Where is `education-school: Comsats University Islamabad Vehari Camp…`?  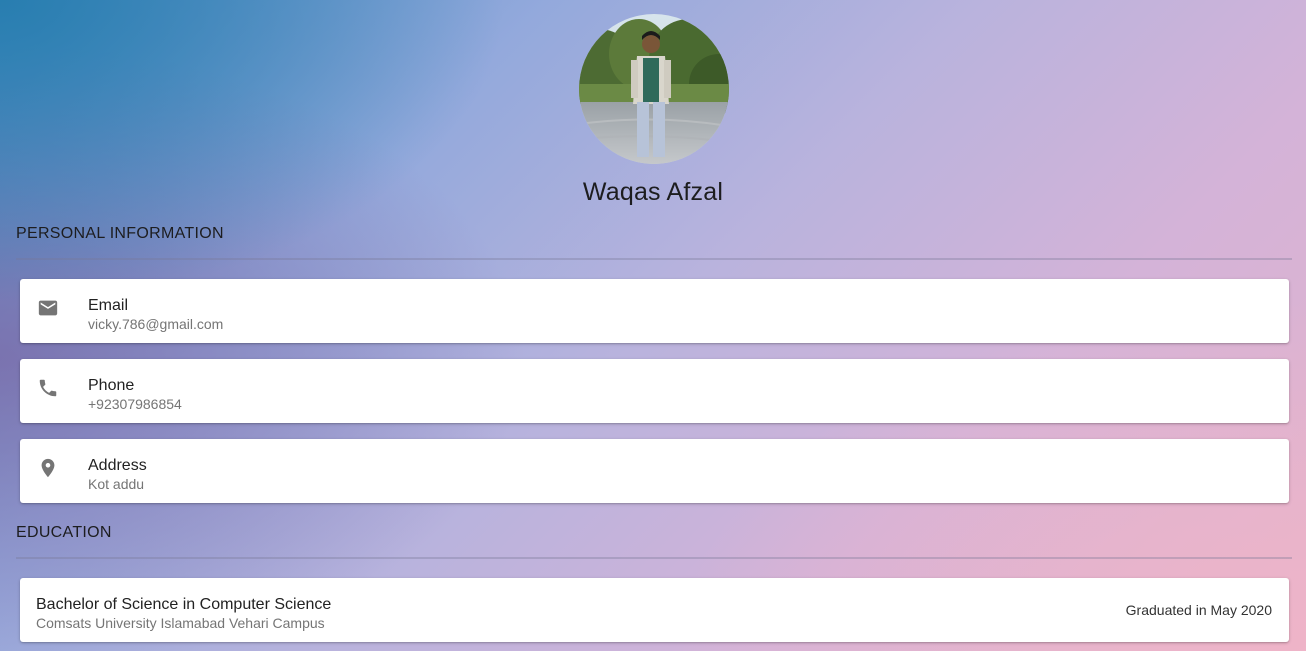 education-school: Comsats University Islamabad Vehari Camp… is located at coordinates (180, 623).